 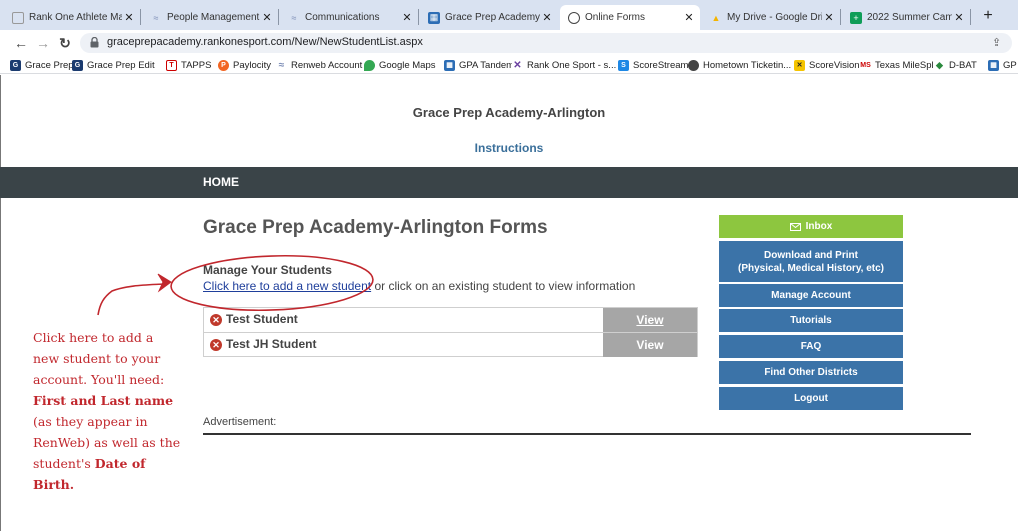 I want to click on scorestream-icon: S, so click(x=623, y=65).